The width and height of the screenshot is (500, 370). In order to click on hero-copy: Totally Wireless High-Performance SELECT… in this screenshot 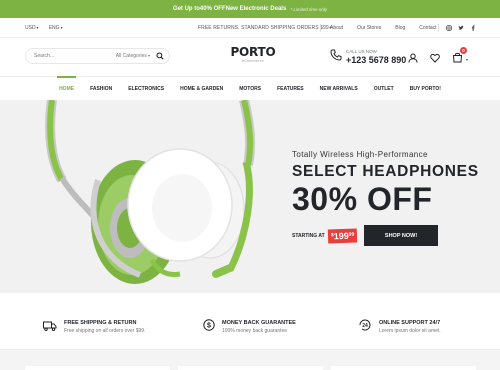, I will do `click(385, 198)`.